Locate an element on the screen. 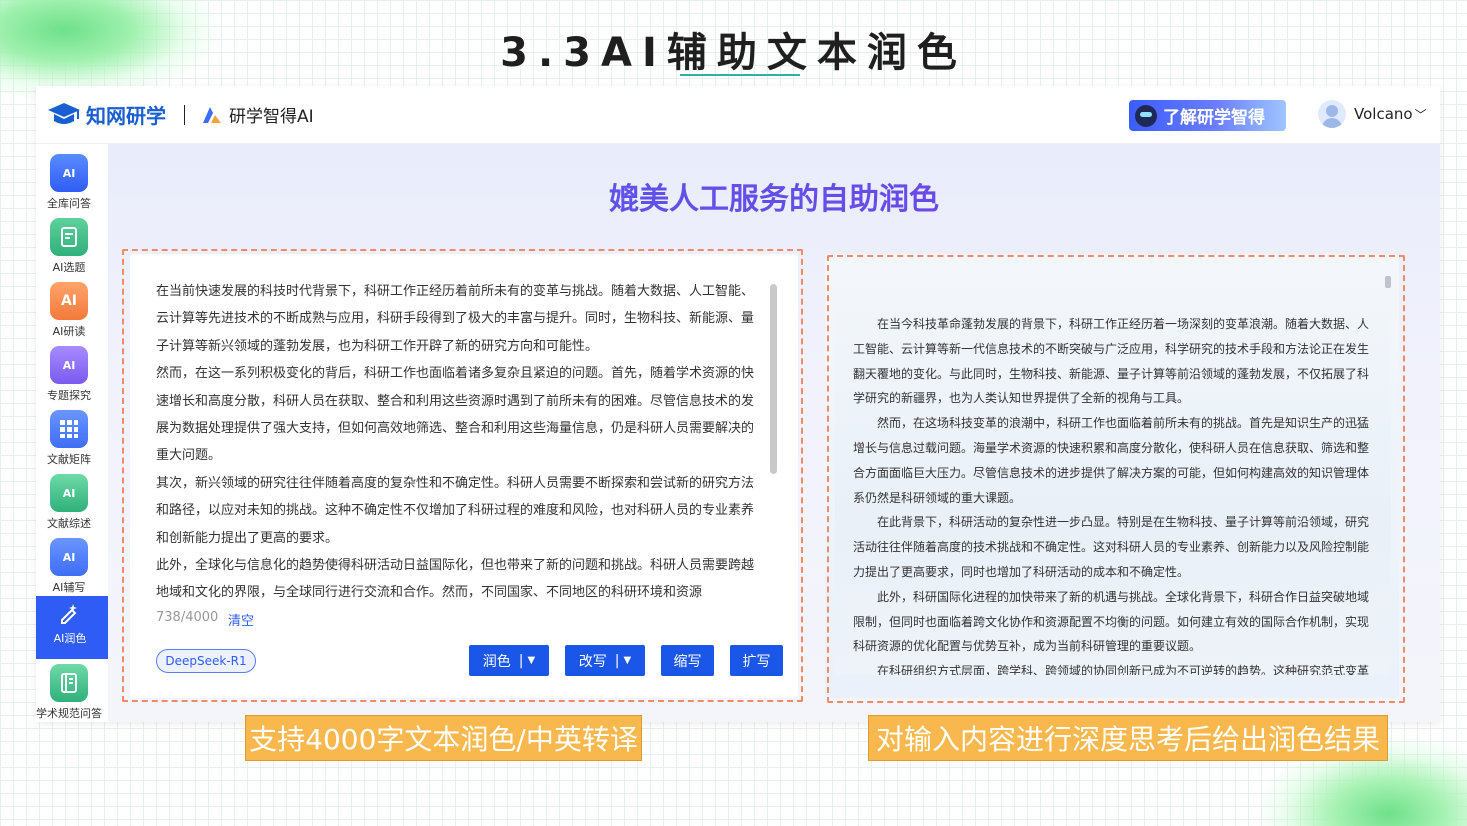 Image resolution: width=1467 pixels, height=826 pixels. avatar is located at coordinates (1332, 114).